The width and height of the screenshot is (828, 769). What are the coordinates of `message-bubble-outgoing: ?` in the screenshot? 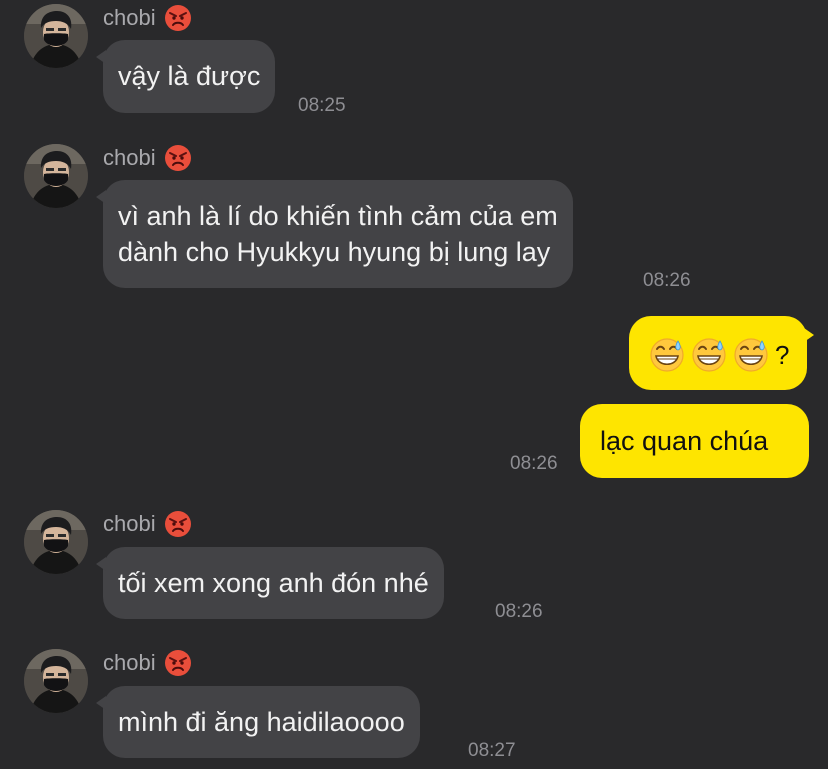 It's located at (721, 353).